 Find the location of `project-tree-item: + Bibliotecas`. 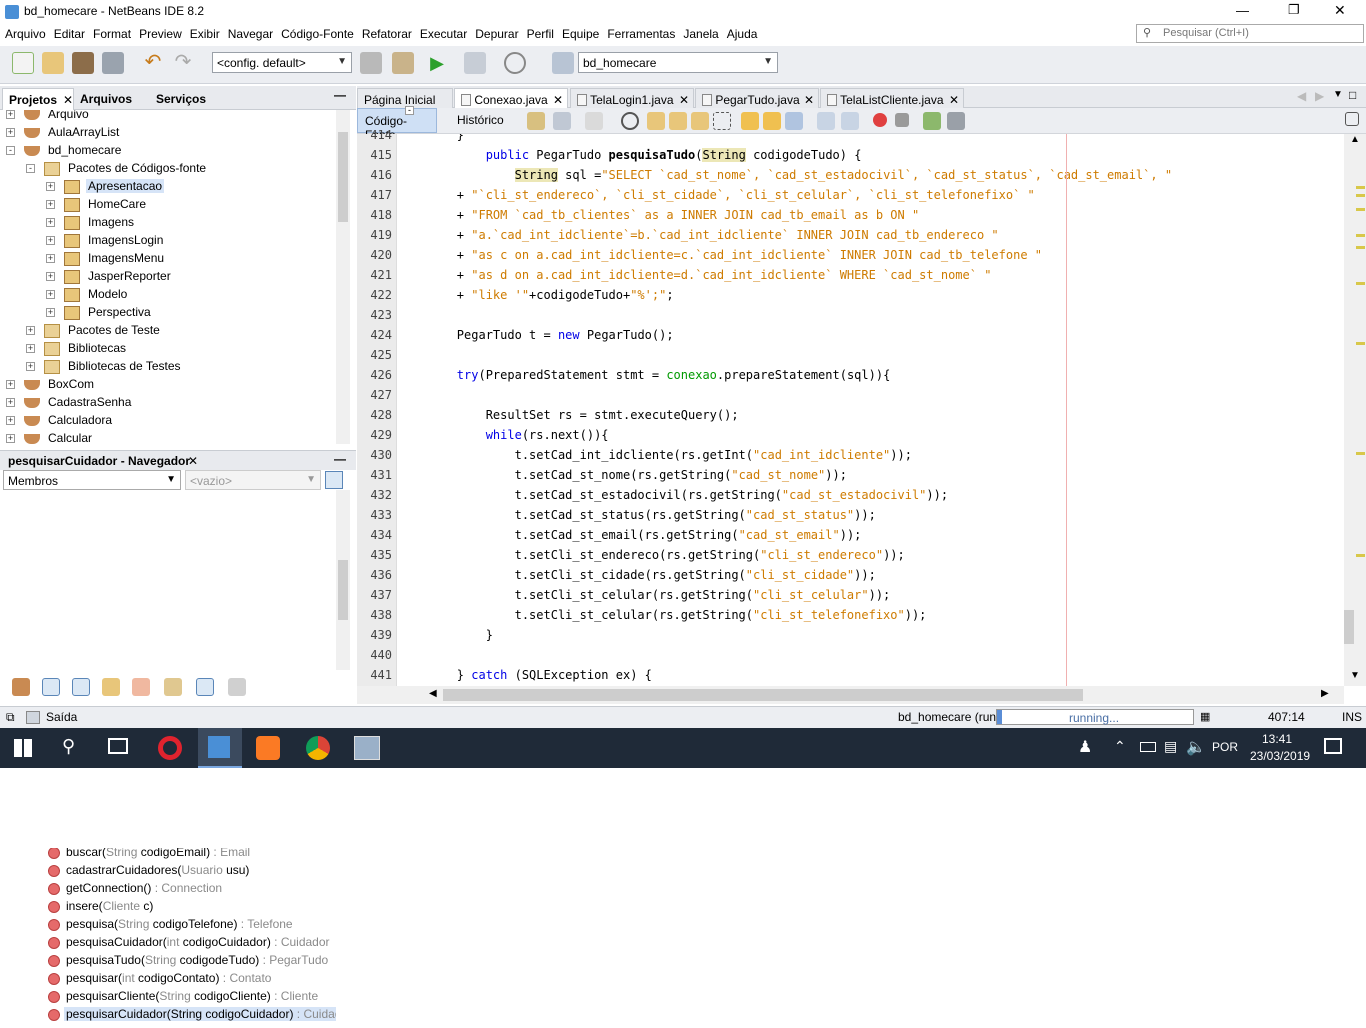

project-tree-item: + Bibliotecas is located at coordinates (168, 349).